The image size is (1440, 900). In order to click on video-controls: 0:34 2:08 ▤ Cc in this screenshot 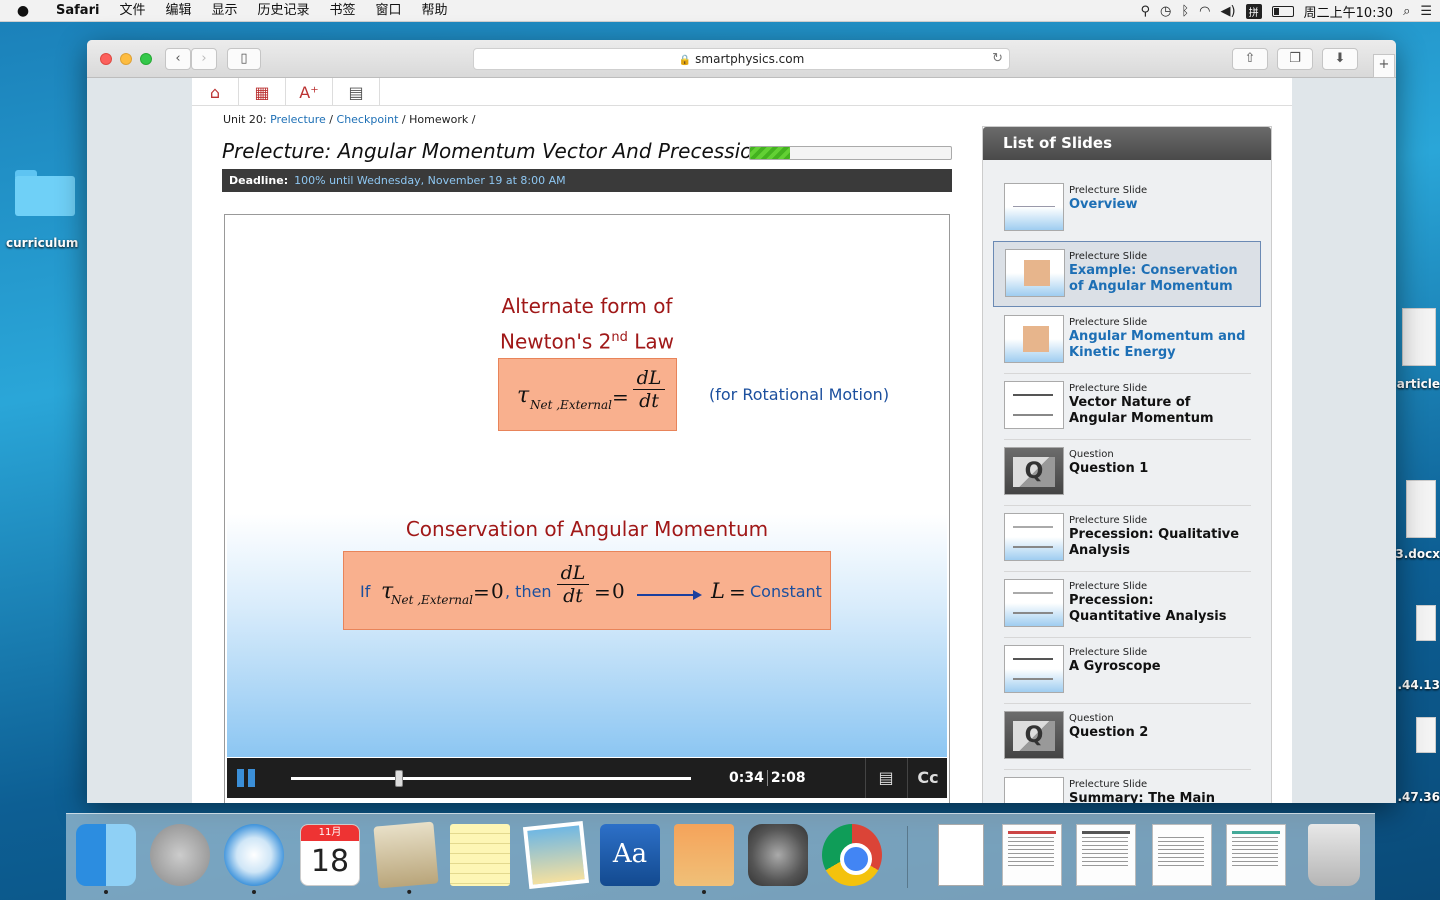, I will do `click(587, 778)`.